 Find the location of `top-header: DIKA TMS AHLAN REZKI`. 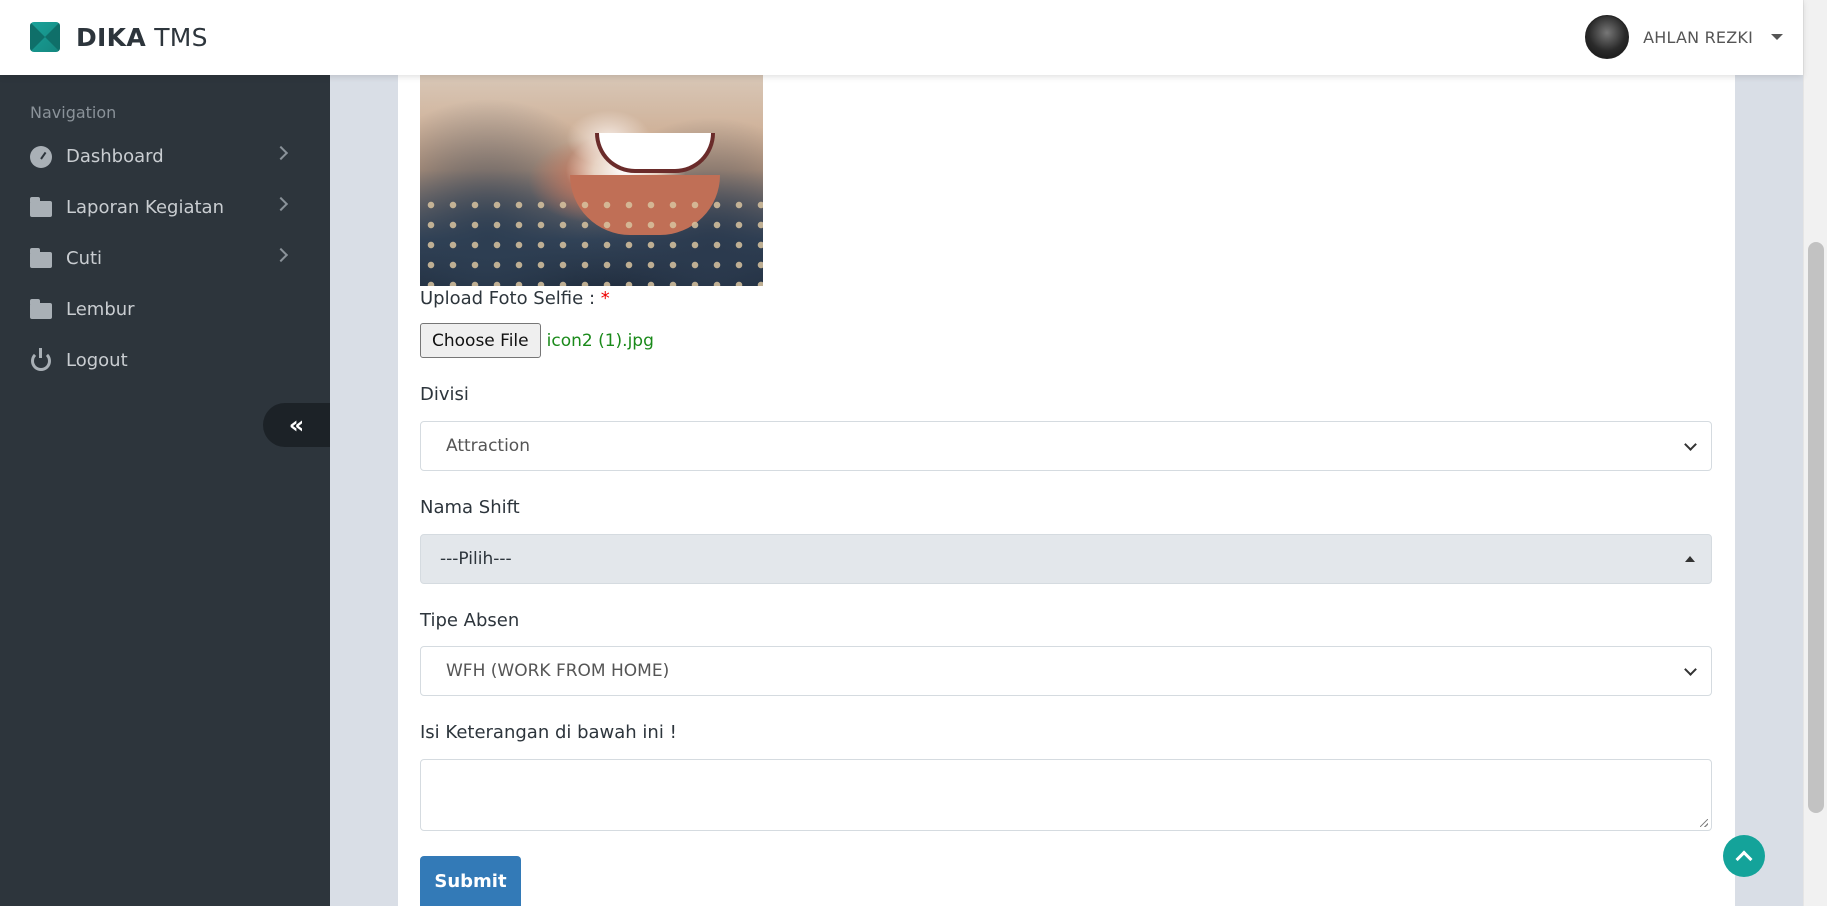

top-header: DIKA TMS AHLAN REZKI is located at coordinates (901, 37).